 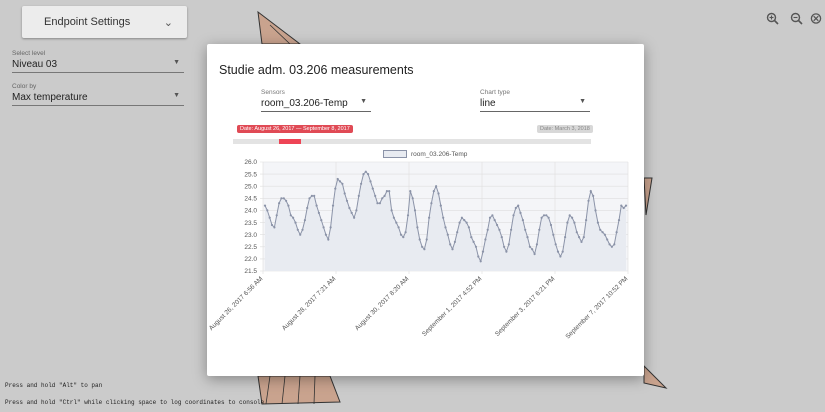 What do you see at coordinates (250, 186) in the screenshot?
I see `y-tick-label: 25.0` at bounding box center [250, 186].